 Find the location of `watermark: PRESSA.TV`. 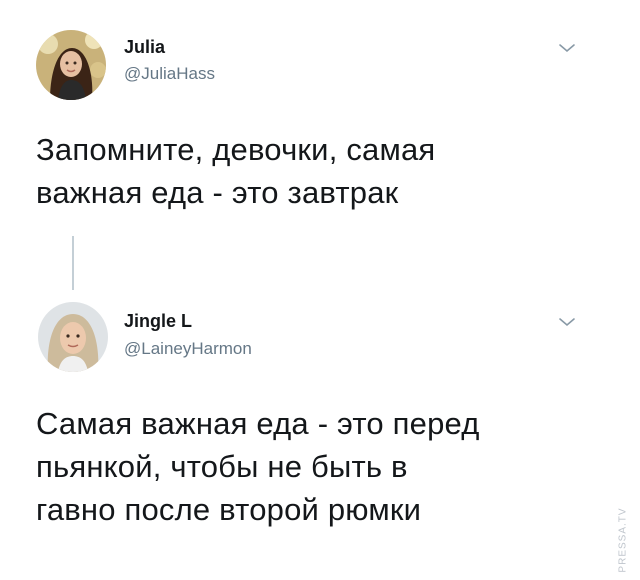

watermark: PRESSA.TV is located at coordinates (623, 540).